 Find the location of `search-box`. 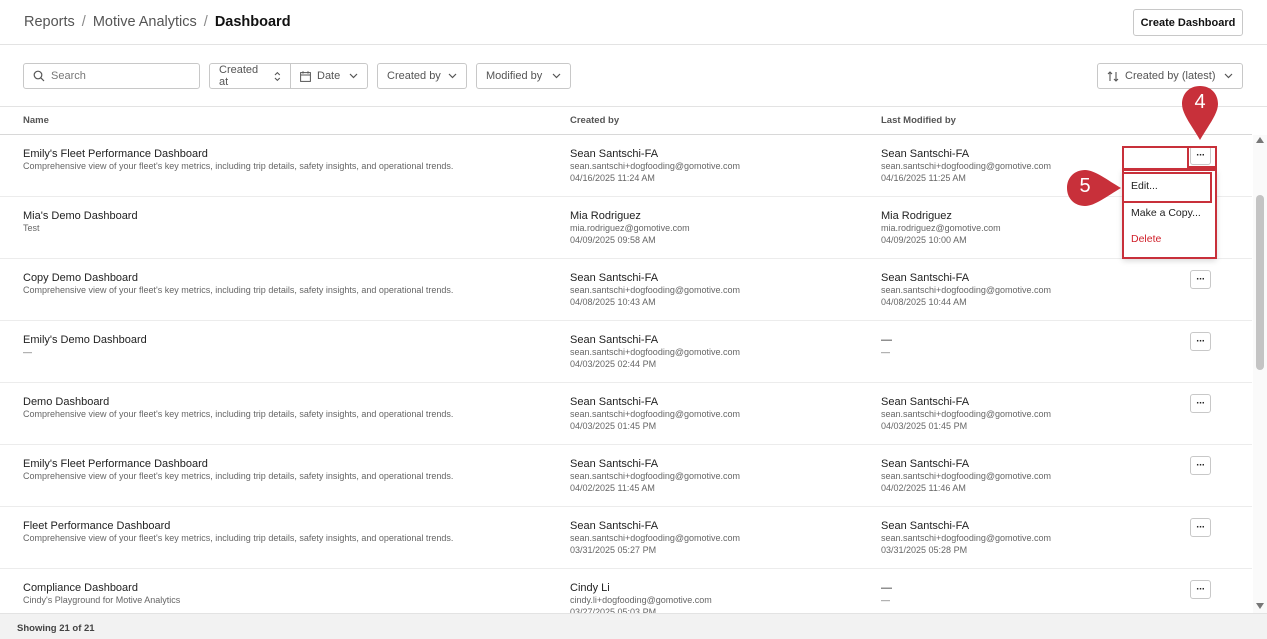

search-box is located at coordinates (111, 76).